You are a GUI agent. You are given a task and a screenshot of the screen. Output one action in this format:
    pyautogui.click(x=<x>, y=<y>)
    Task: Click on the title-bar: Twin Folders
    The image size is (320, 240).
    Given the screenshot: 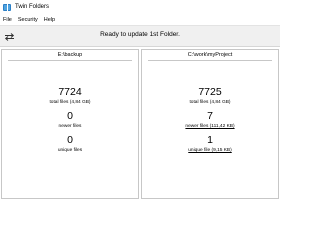 What is the action you would take?
    pyautogui.click(x=140, y=7)
    